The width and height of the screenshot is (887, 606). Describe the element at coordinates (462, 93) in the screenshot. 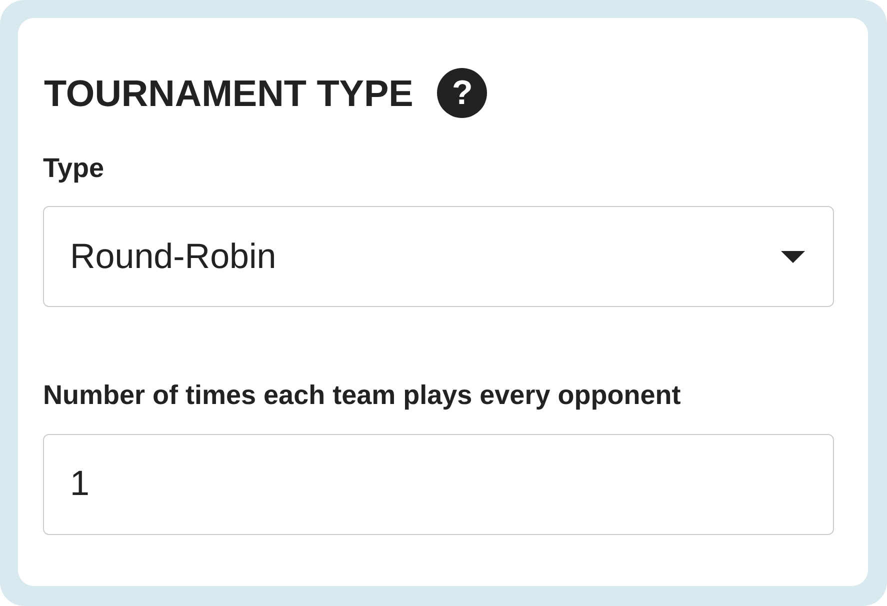

I see `help-icon: ?` at that location.